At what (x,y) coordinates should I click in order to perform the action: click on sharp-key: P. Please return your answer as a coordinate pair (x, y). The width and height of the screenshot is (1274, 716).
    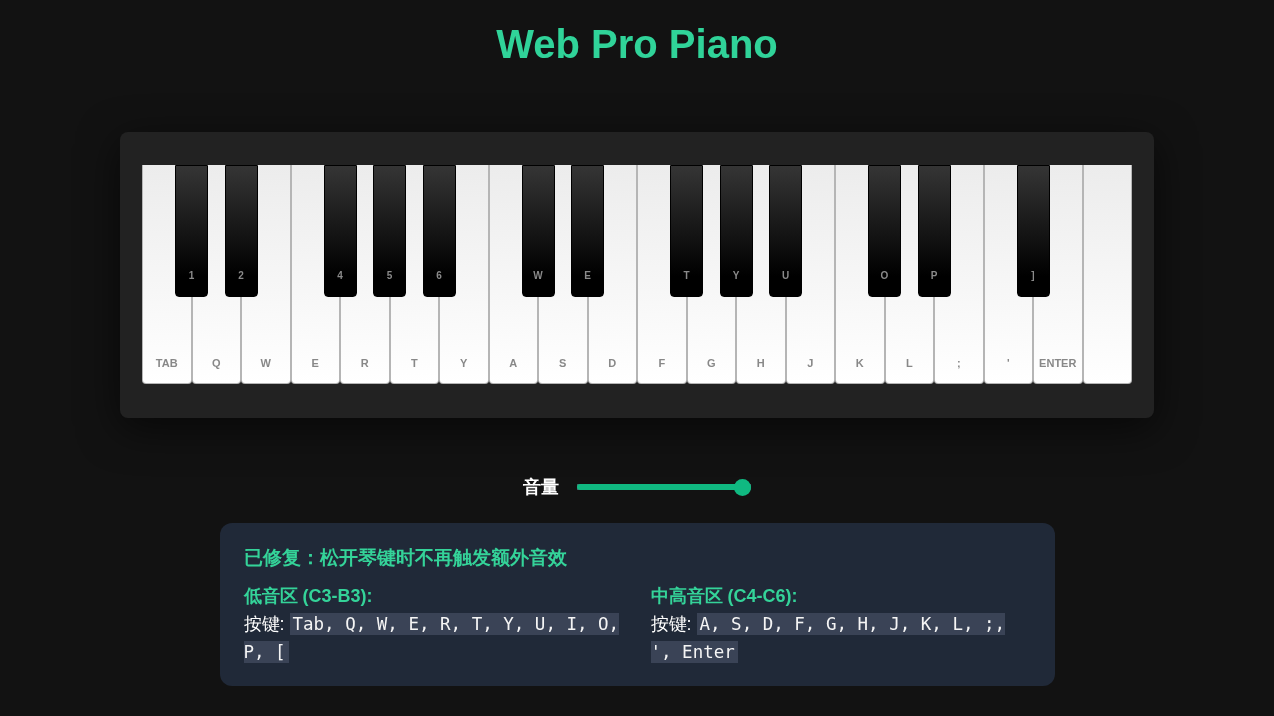
    Looking at the image, I should click on (934, 231).